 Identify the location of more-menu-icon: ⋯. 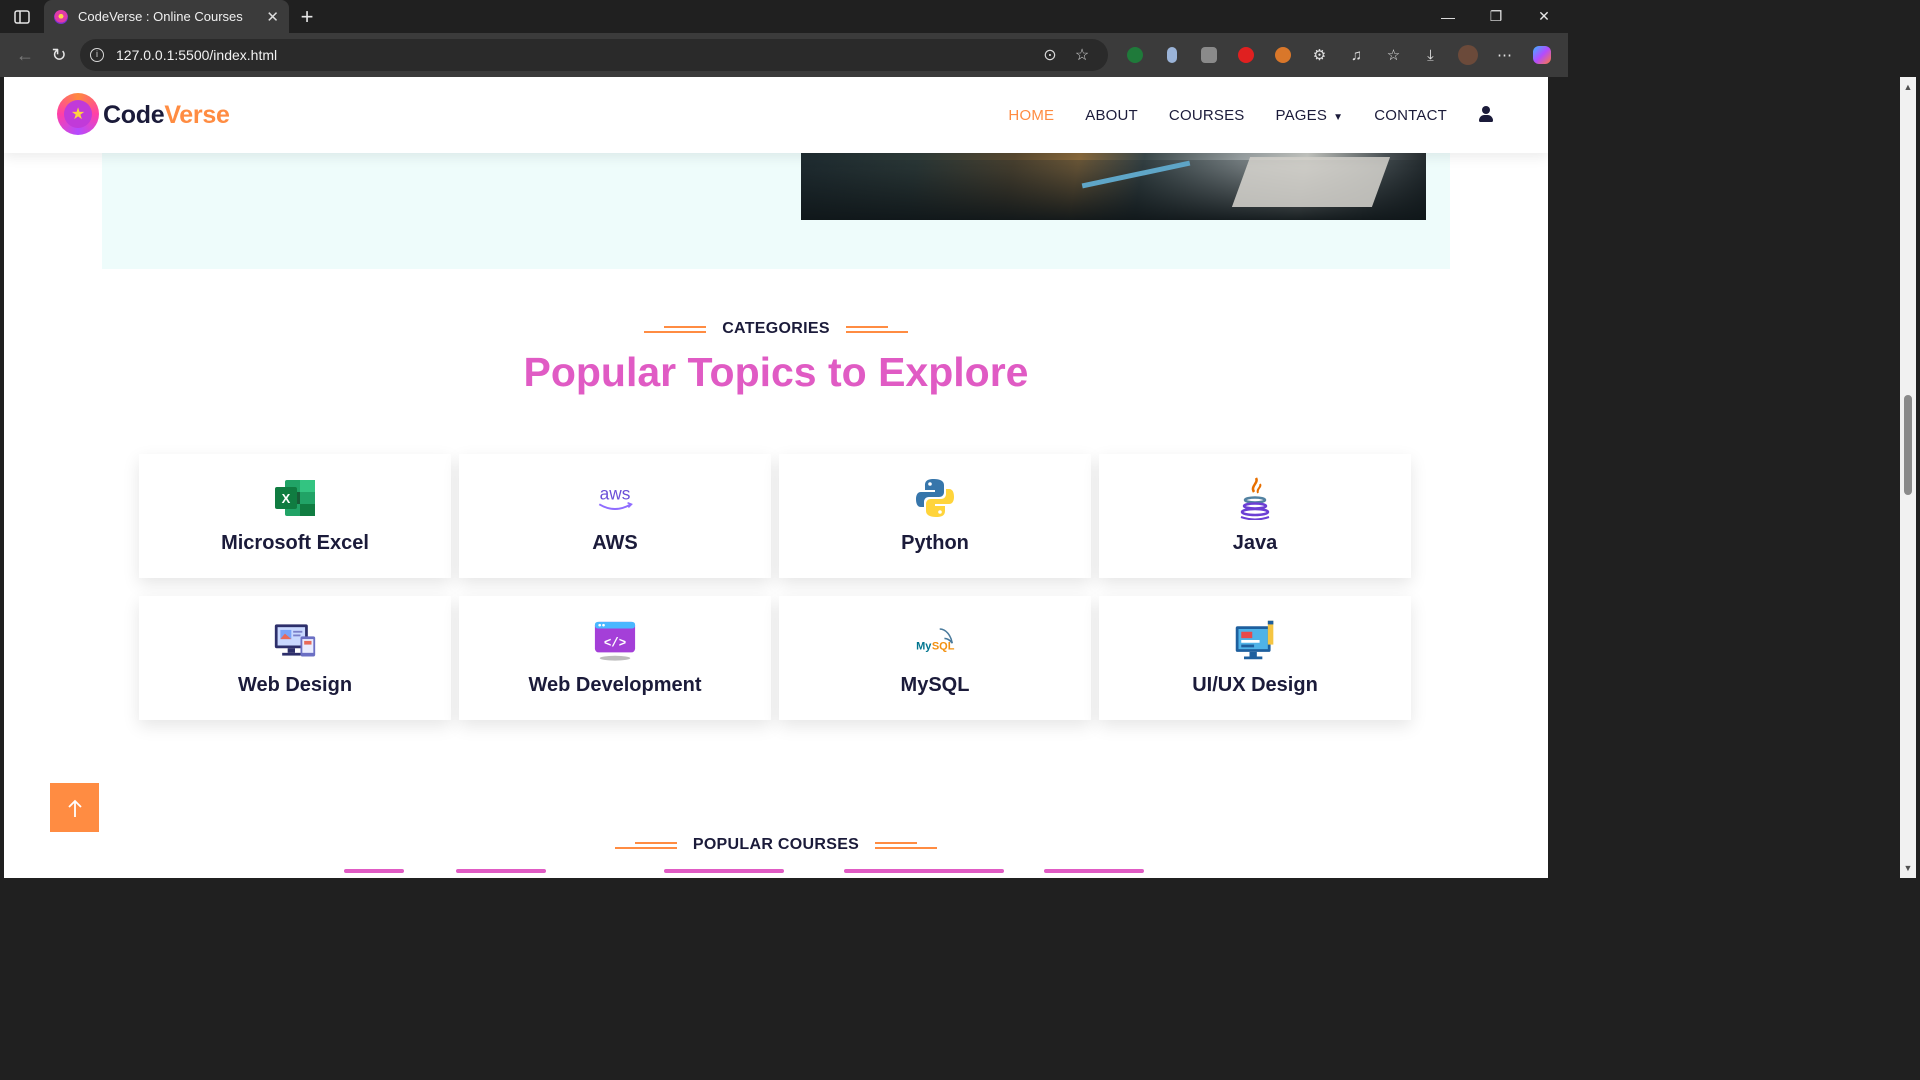
(1504, 55).